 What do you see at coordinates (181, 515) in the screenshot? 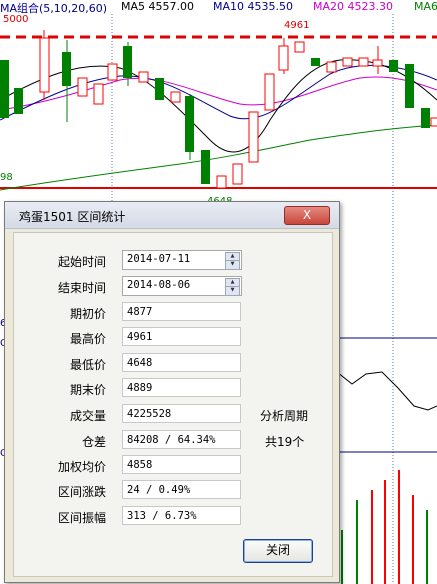
I see `range-amplitude-value: 313 / 6.73%` at bounding box center [181, 515].